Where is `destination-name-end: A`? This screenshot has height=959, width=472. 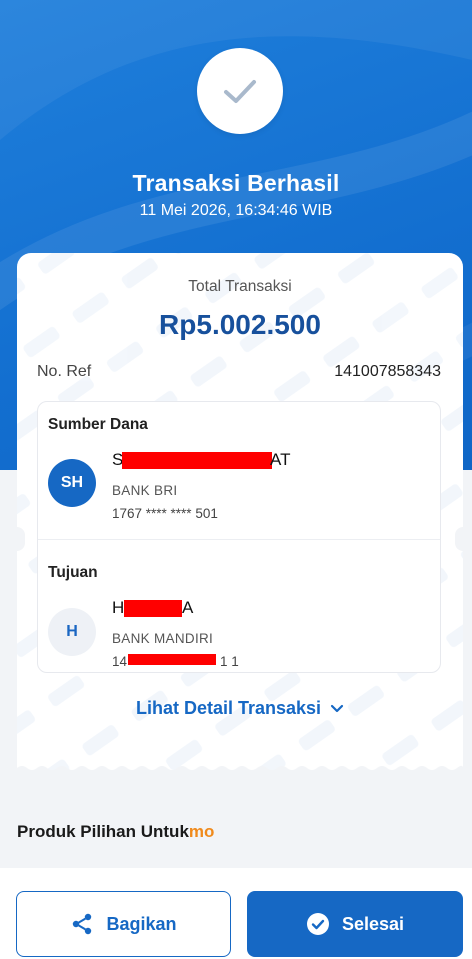 destination-name-end: A is located at coordinates (188, 607).